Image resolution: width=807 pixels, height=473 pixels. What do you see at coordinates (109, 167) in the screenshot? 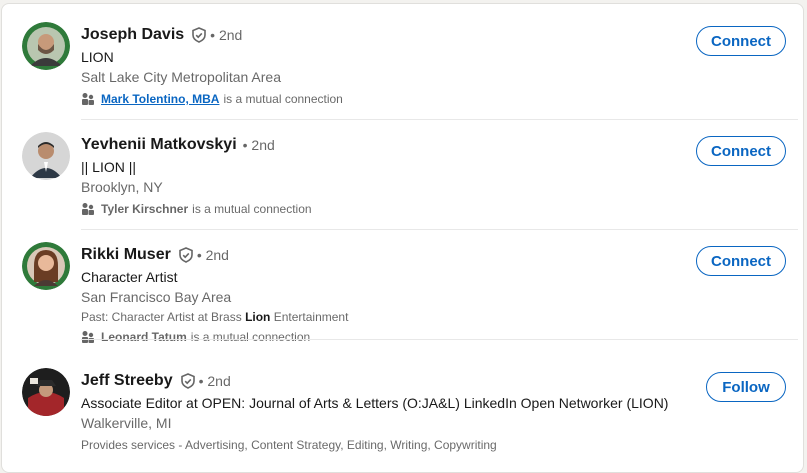
I see `member-headline: || LION ||` at bounding box center [109, 167].